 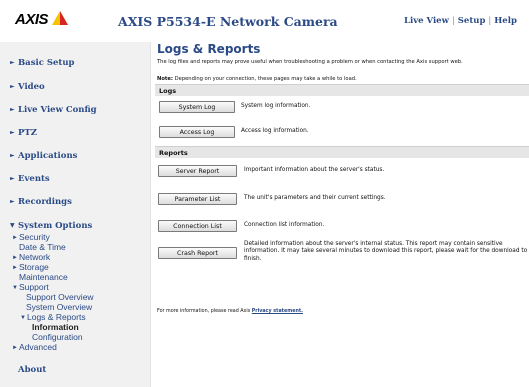 I want to click on sidebar-item-label: Video, so click(x=31, y=87).